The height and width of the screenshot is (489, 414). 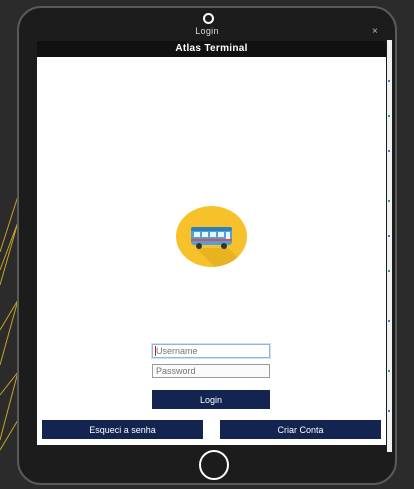 What do you see at coordinates (211, 371) in the screenshot?
I see `password-field` at bounding box center [211, 371].